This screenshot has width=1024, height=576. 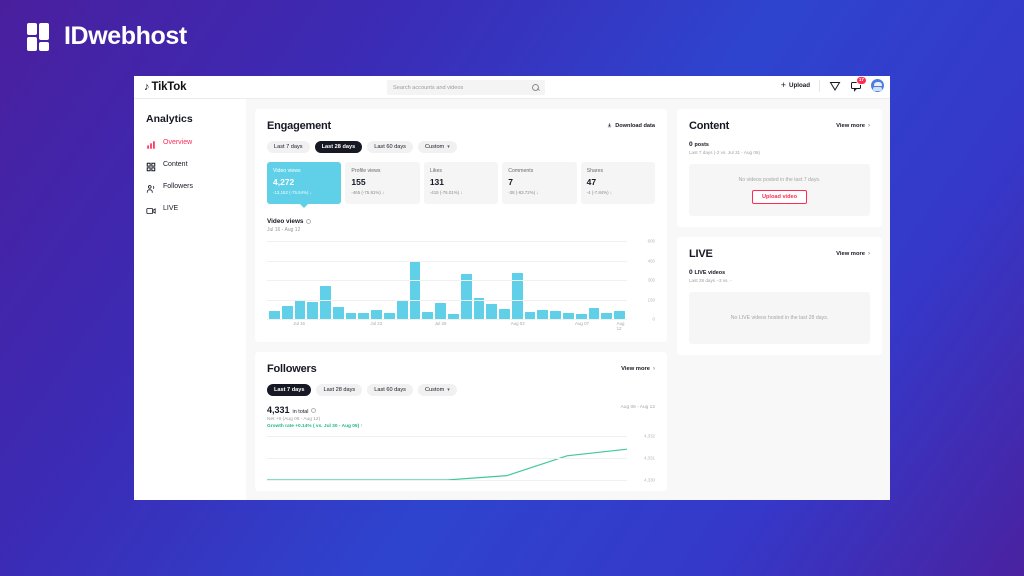 I want to click on live-card-title: LIVE, so click(x=701, y=254).